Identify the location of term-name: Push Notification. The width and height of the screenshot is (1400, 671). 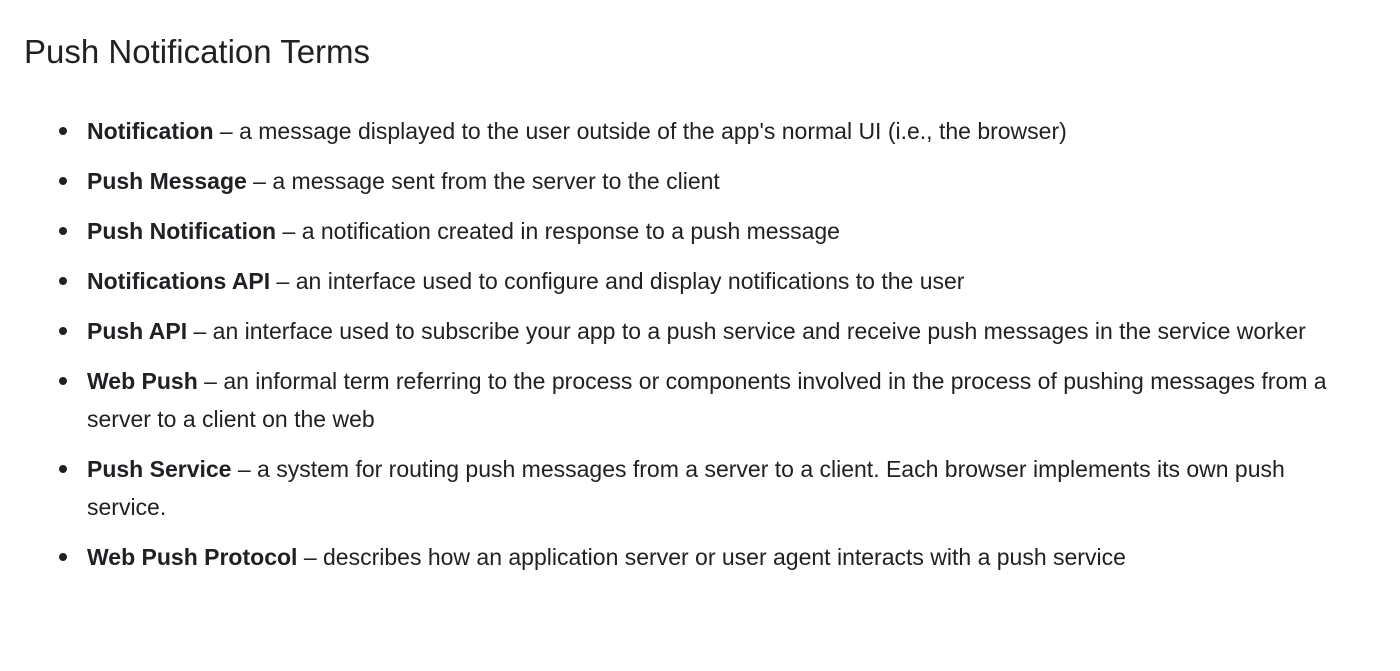
(182, 231).